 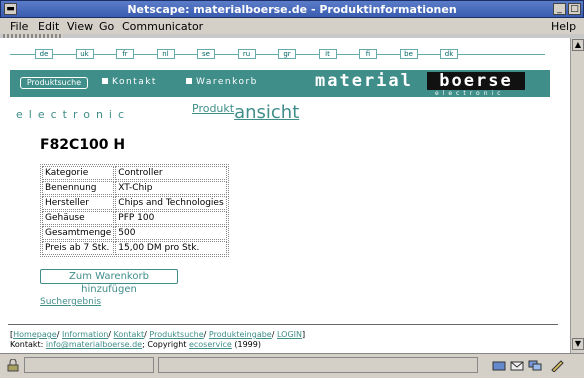 I want to click on security-lock-icon, so click(x=13, y=365).